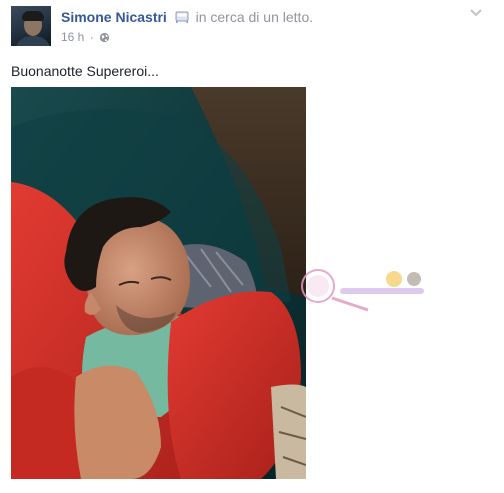 This screenshot has width=504, height=493. Describe the element at coordinates (72, 37) in the screenshot. I see `post-timestamp: 16 h` at that location.